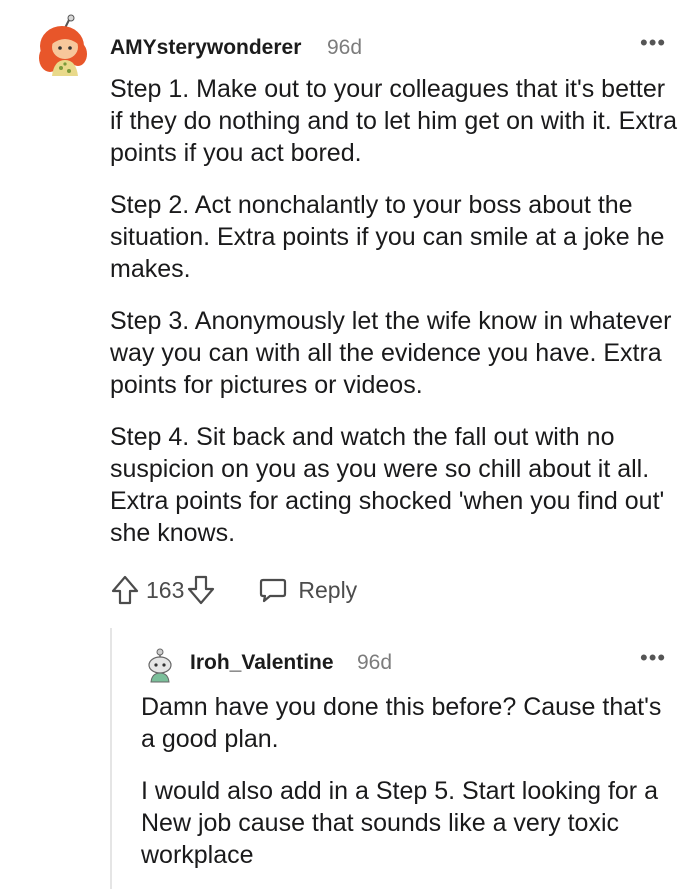 This screenshot has height=891, width=700. What do you see at coordinates (201, 590) in the screenshot?
I see `arrow-down-icon` at bounding box center [201, 590].